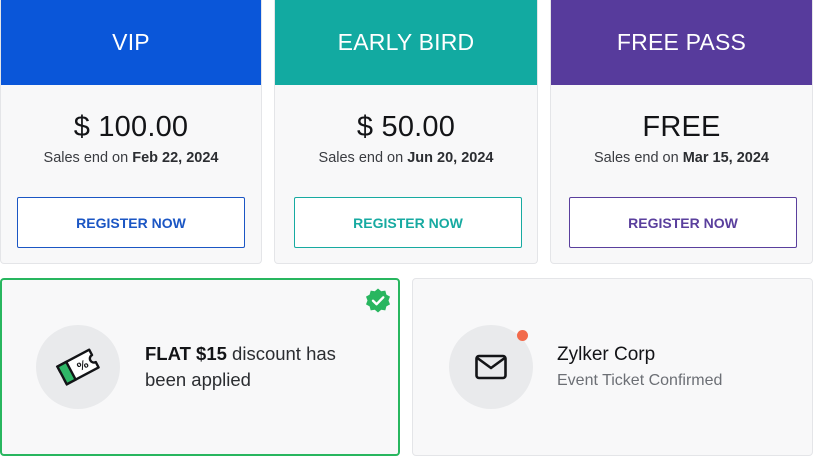 The image size is (813, 459). Describe the element at coordinates (175, 158) in the screenshot. I see `sales-end-date: Feb 22, 2024` at that location.